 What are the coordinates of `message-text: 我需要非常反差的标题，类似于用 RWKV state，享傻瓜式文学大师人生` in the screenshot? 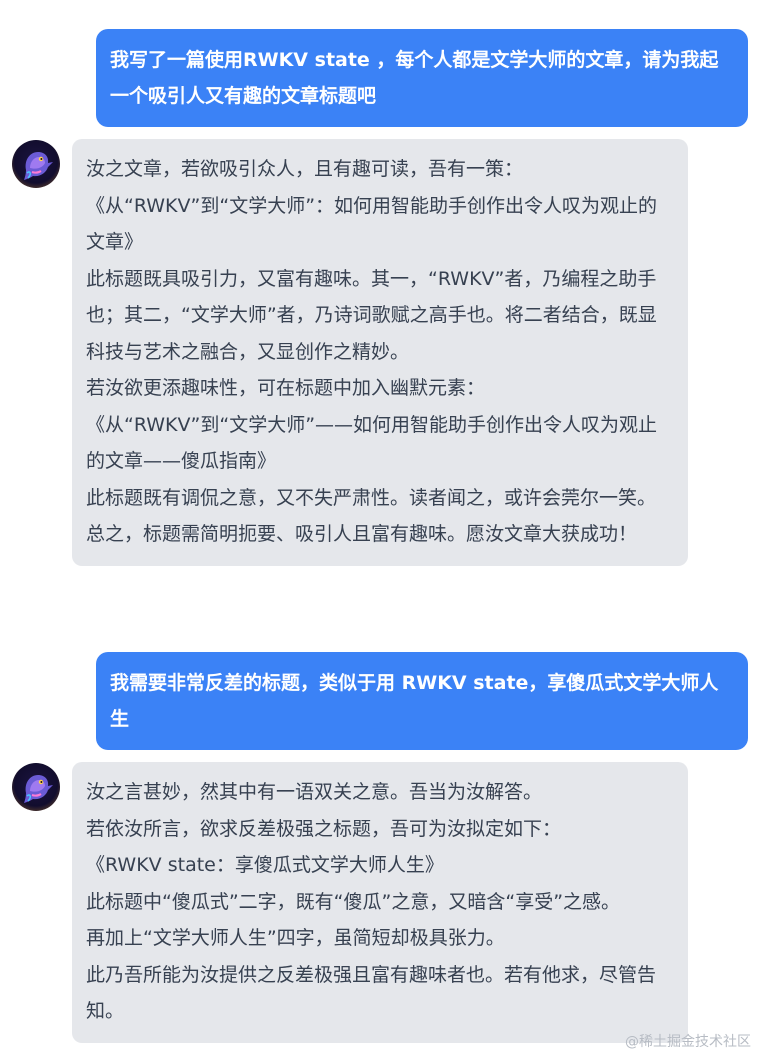 It's located at (414, 701).